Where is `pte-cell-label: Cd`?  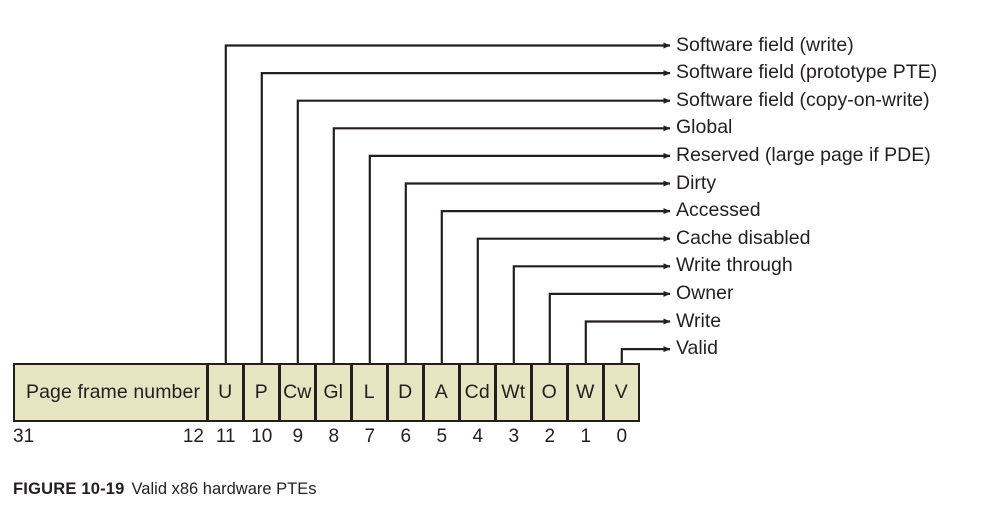 pte-cell-label: Cd is located at coordinates (477, 391).